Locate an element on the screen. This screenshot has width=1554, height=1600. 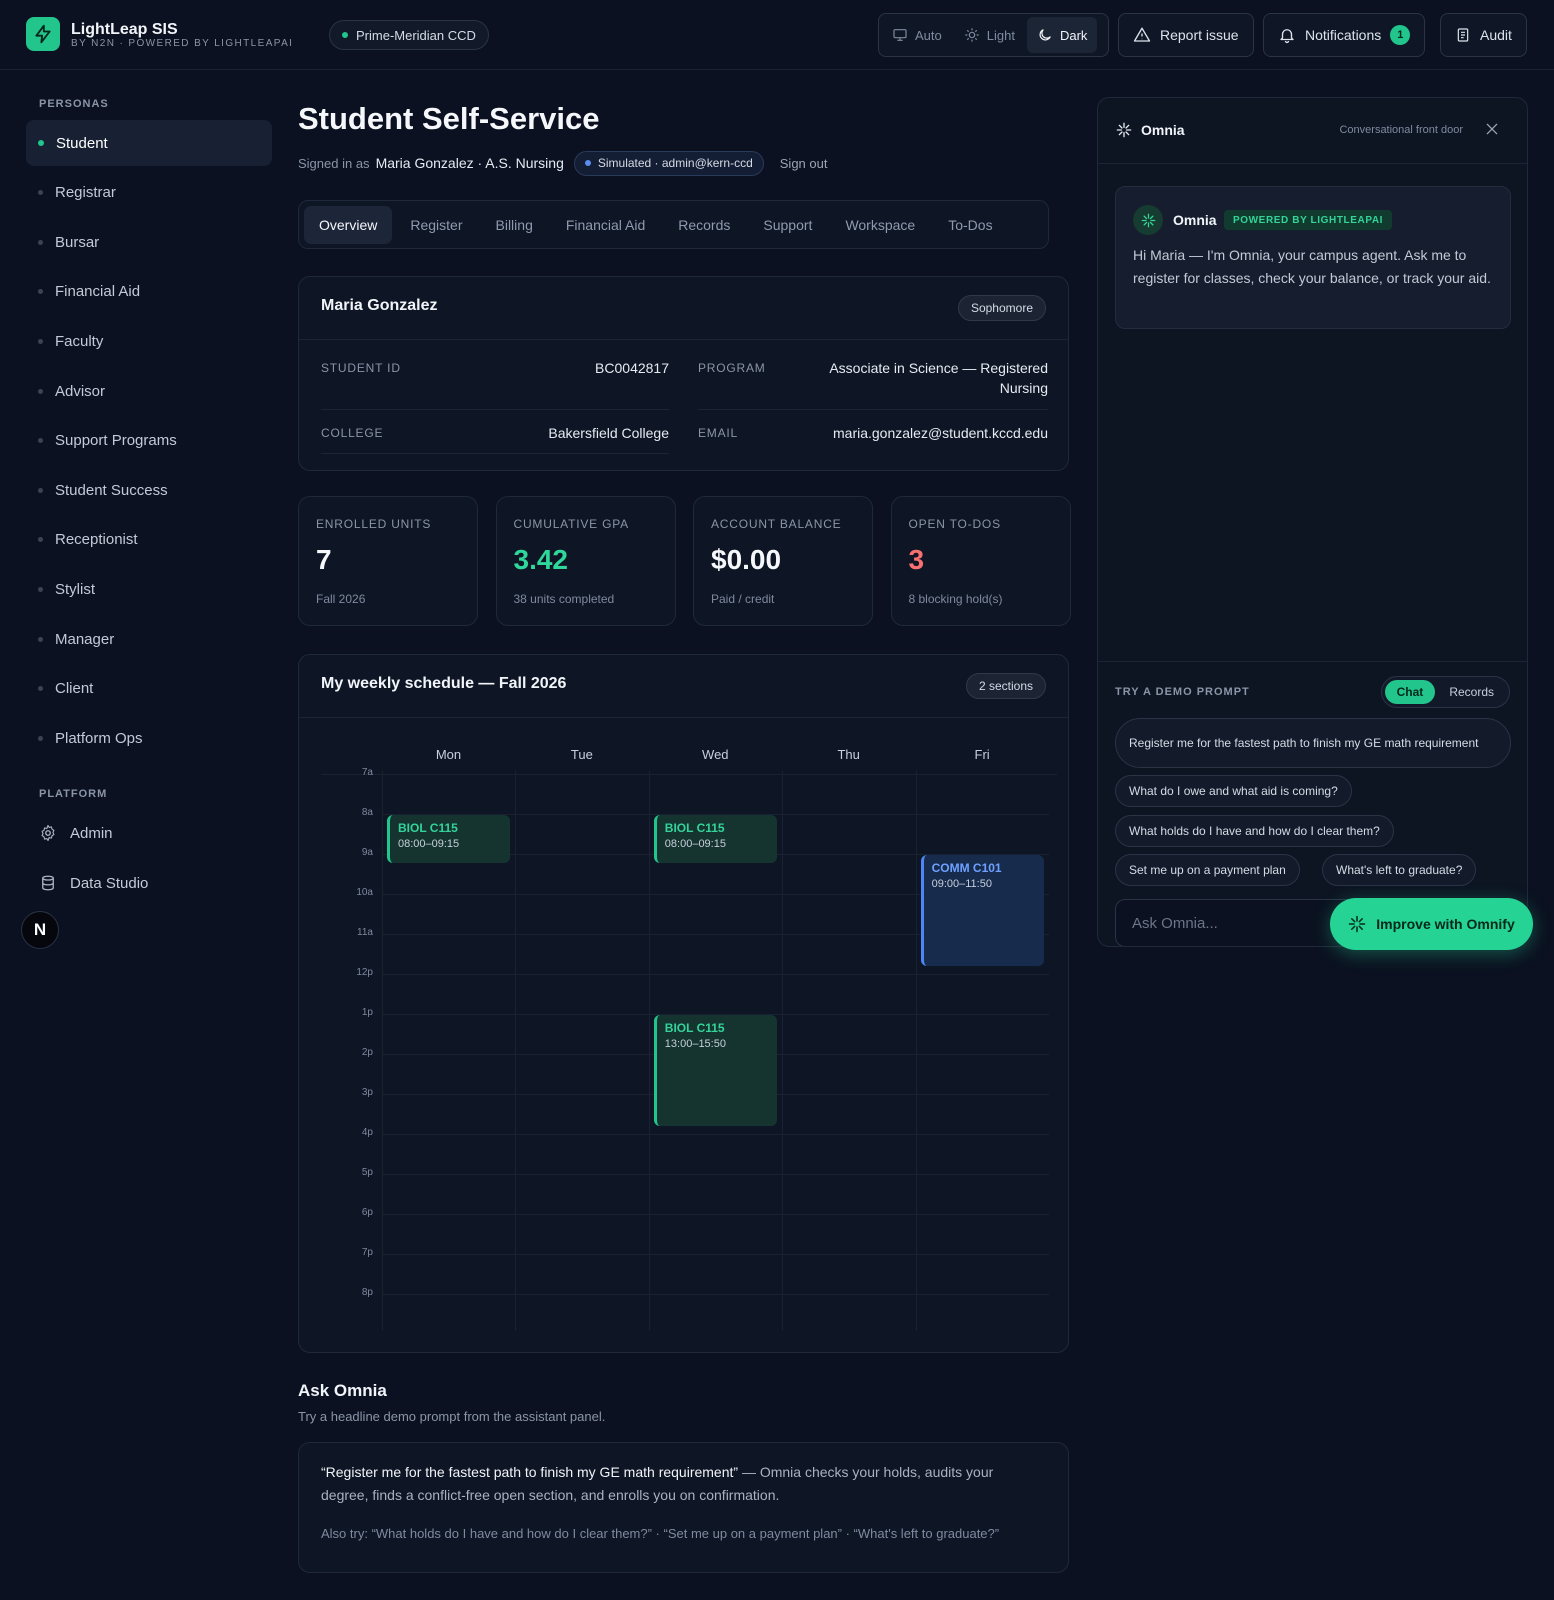
avatar: N is located at coordinates (40, 930).